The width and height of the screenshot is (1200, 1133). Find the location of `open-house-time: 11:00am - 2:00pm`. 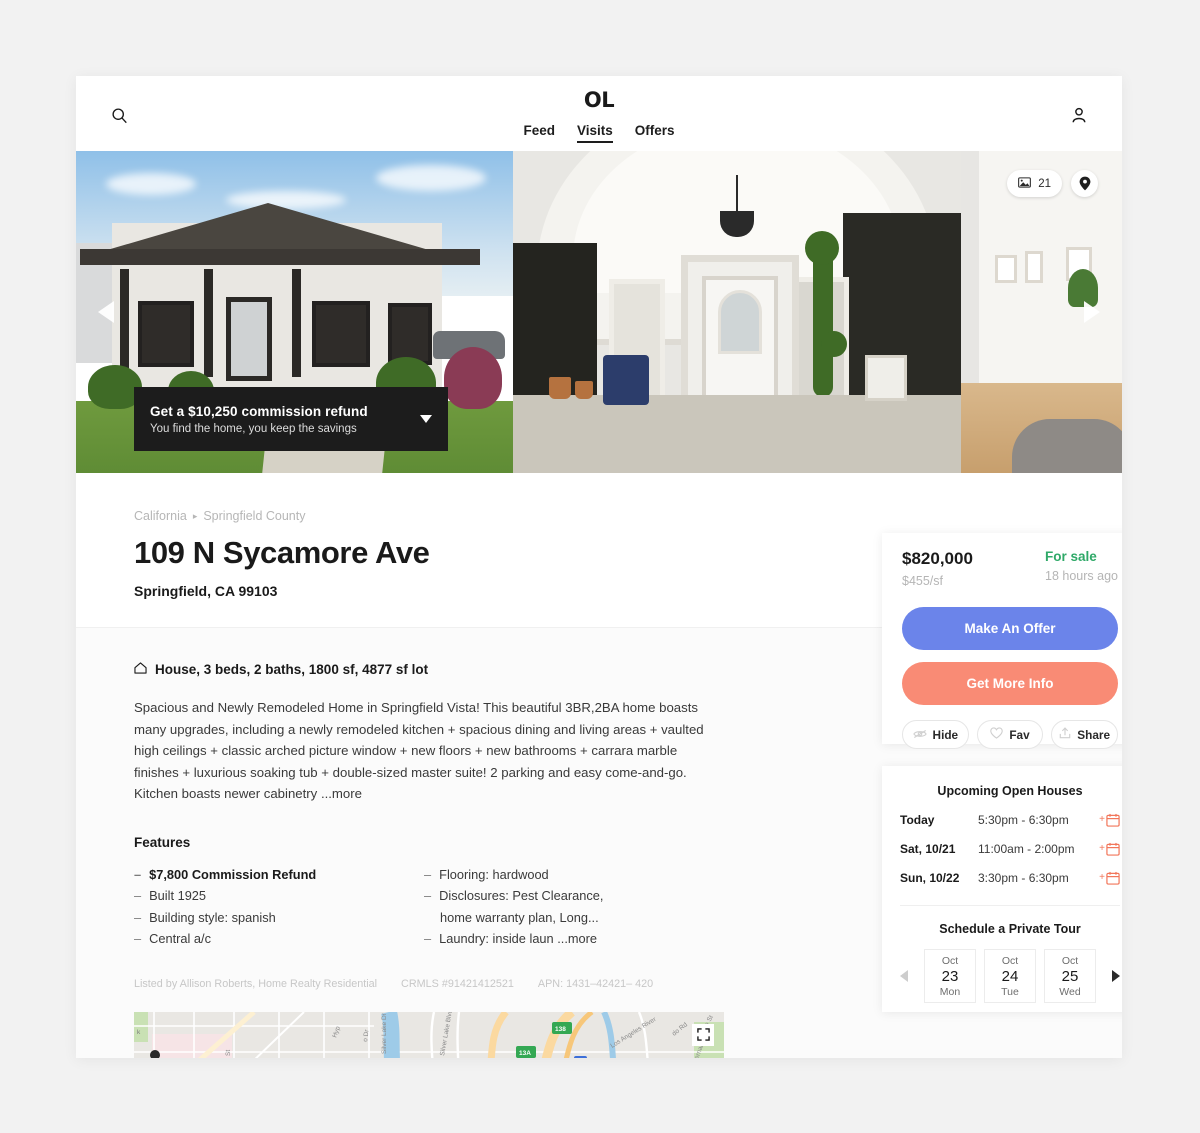

open-house-time: 11:00am - 2:00pm is located at coordinates (1026, 849).